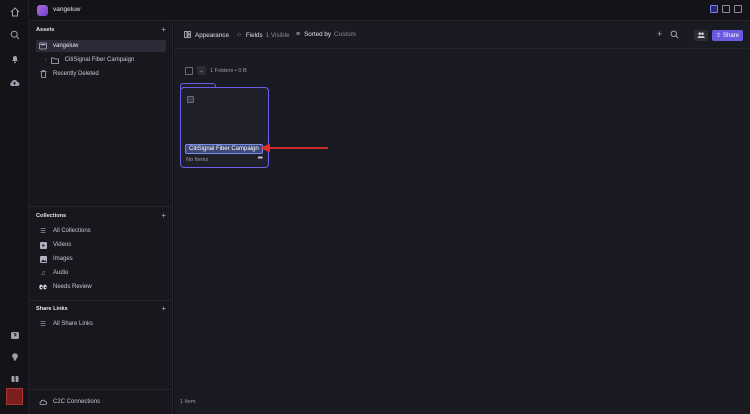 Image resolution: width=750 pixels, height=414 pixels. I want to click on fields-icon: ⁘, so click(239, 35).